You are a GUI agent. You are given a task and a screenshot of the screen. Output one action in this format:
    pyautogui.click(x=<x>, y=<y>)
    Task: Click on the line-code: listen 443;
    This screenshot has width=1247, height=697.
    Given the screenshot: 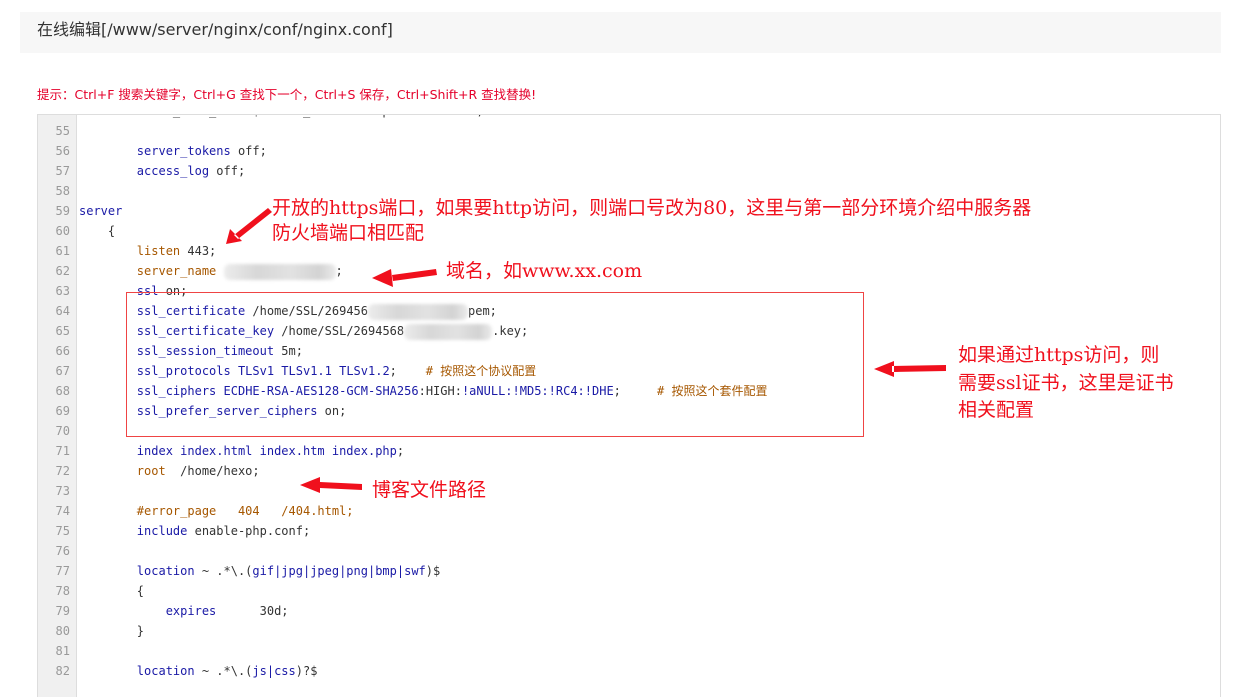 What is the action you would take?
    pyautogui.click(x=147, y=251)
    